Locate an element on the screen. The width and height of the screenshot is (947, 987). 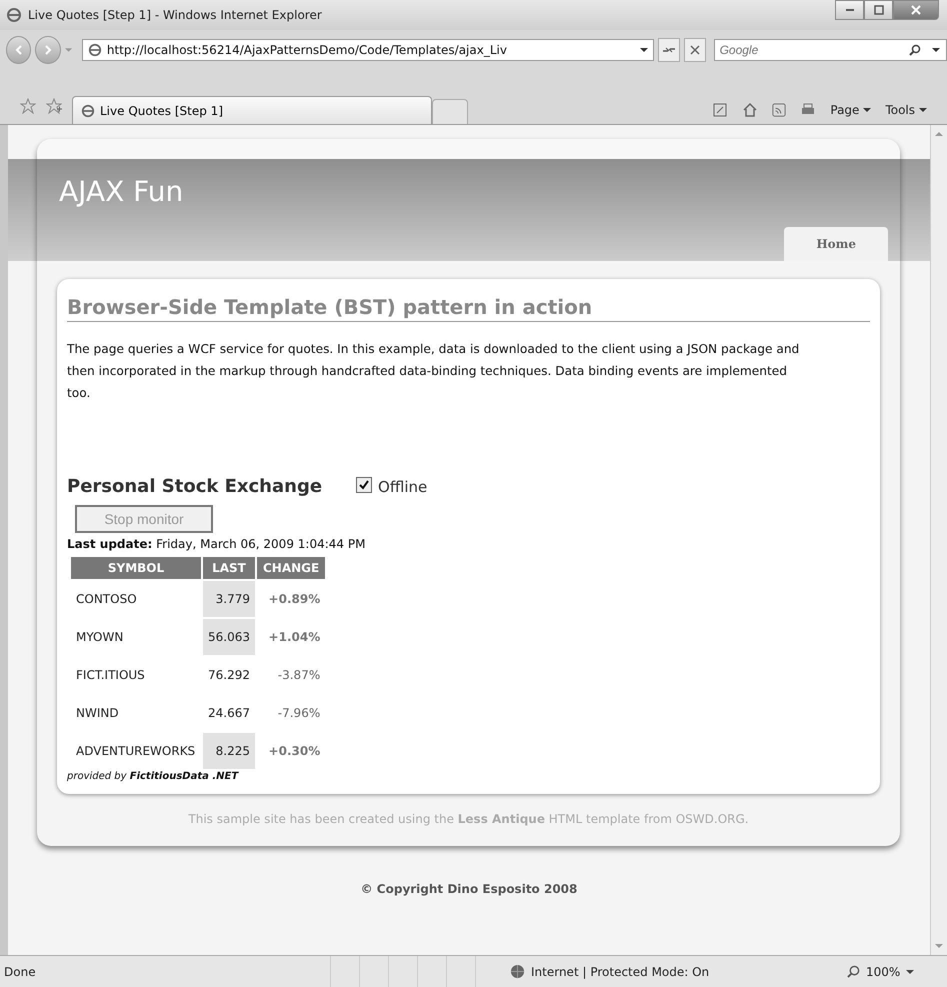
column-header: CHANGE is located at coordinates (291, 568).